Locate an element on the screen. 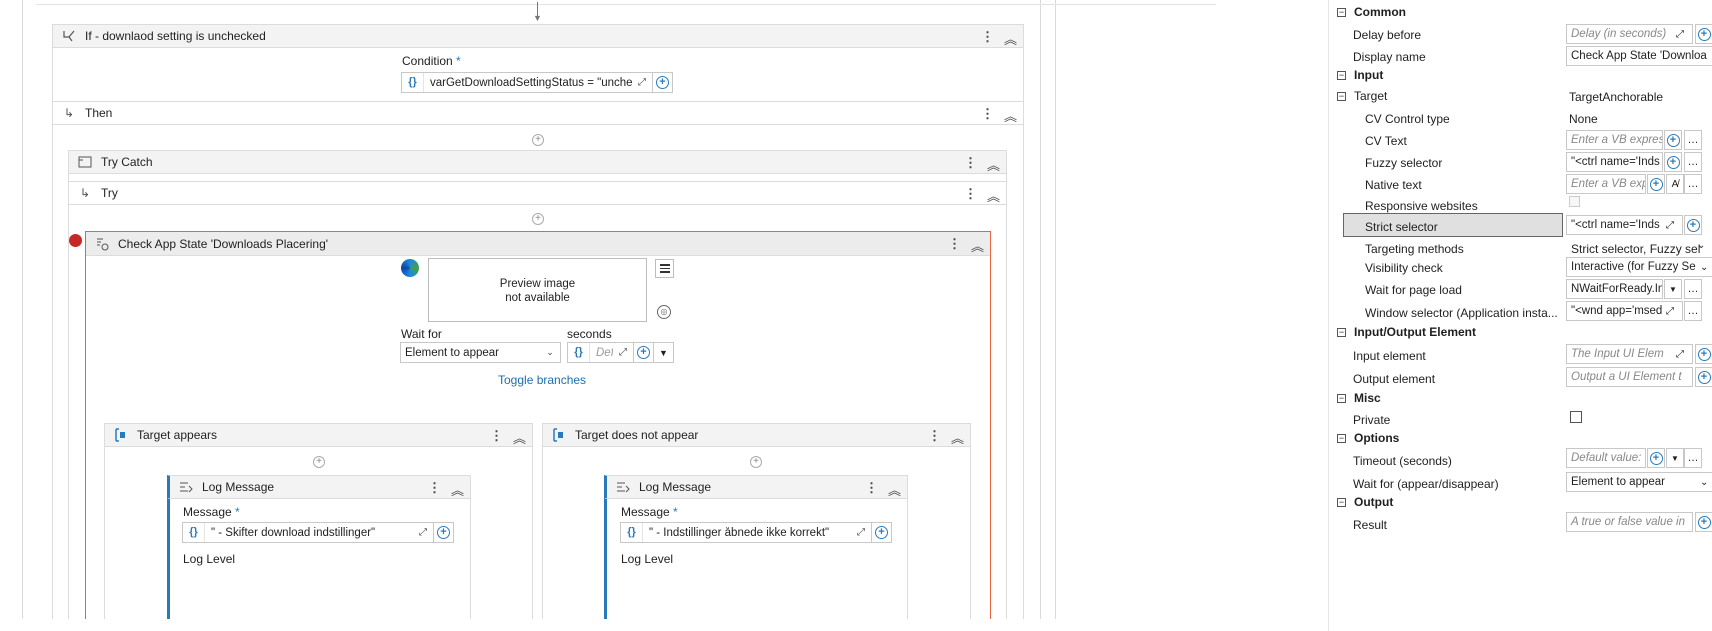 The width and height of the screenshot is (1712, 631). wait-for-page-load-field: NWaitForReady.In is located at coordinates (1614, 289).